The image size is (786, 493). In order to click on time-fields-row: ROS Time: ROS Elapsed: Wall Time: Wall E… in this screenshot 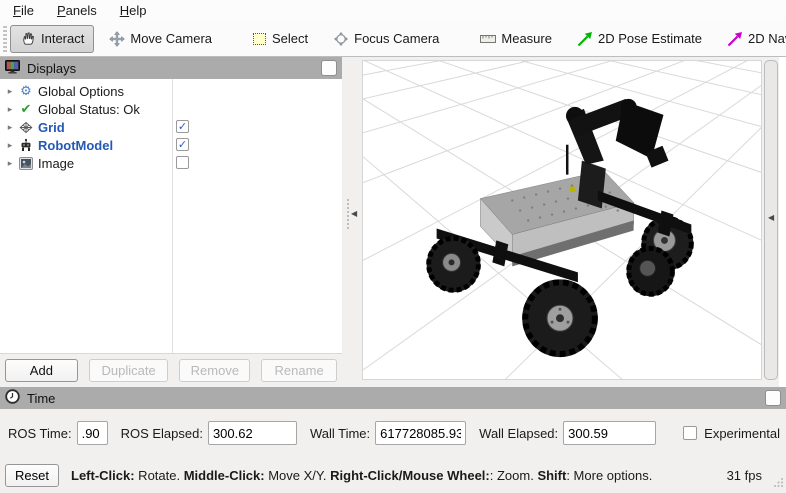, I will do `click(393, 433)`.